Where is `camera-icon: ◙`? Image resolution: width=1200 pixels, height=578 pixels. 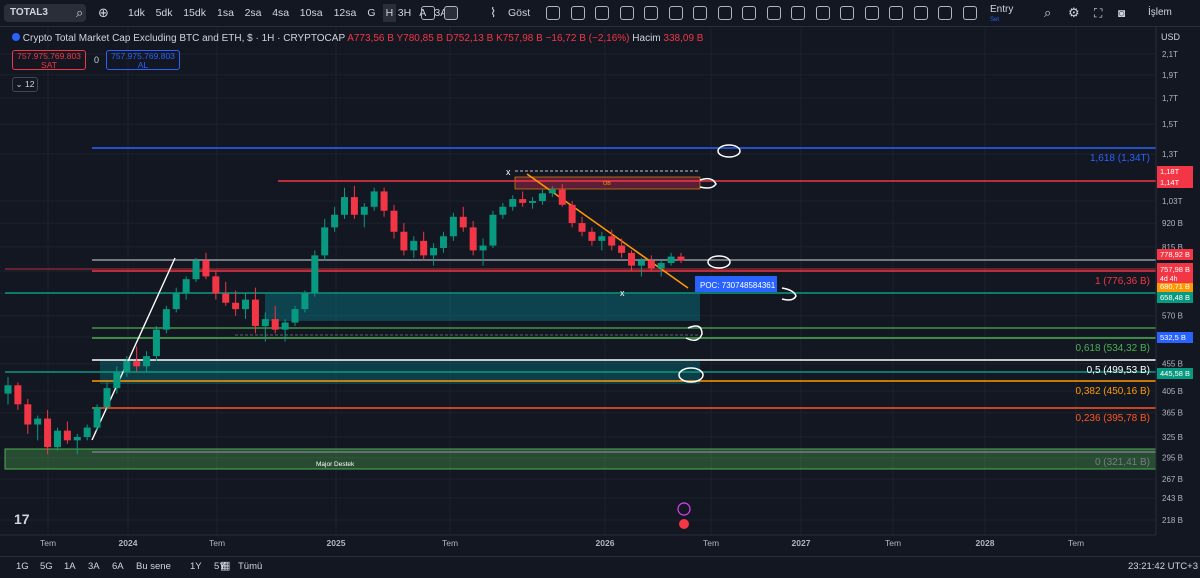 camera-icon: ◙ is located at coordinates (1121, 13).